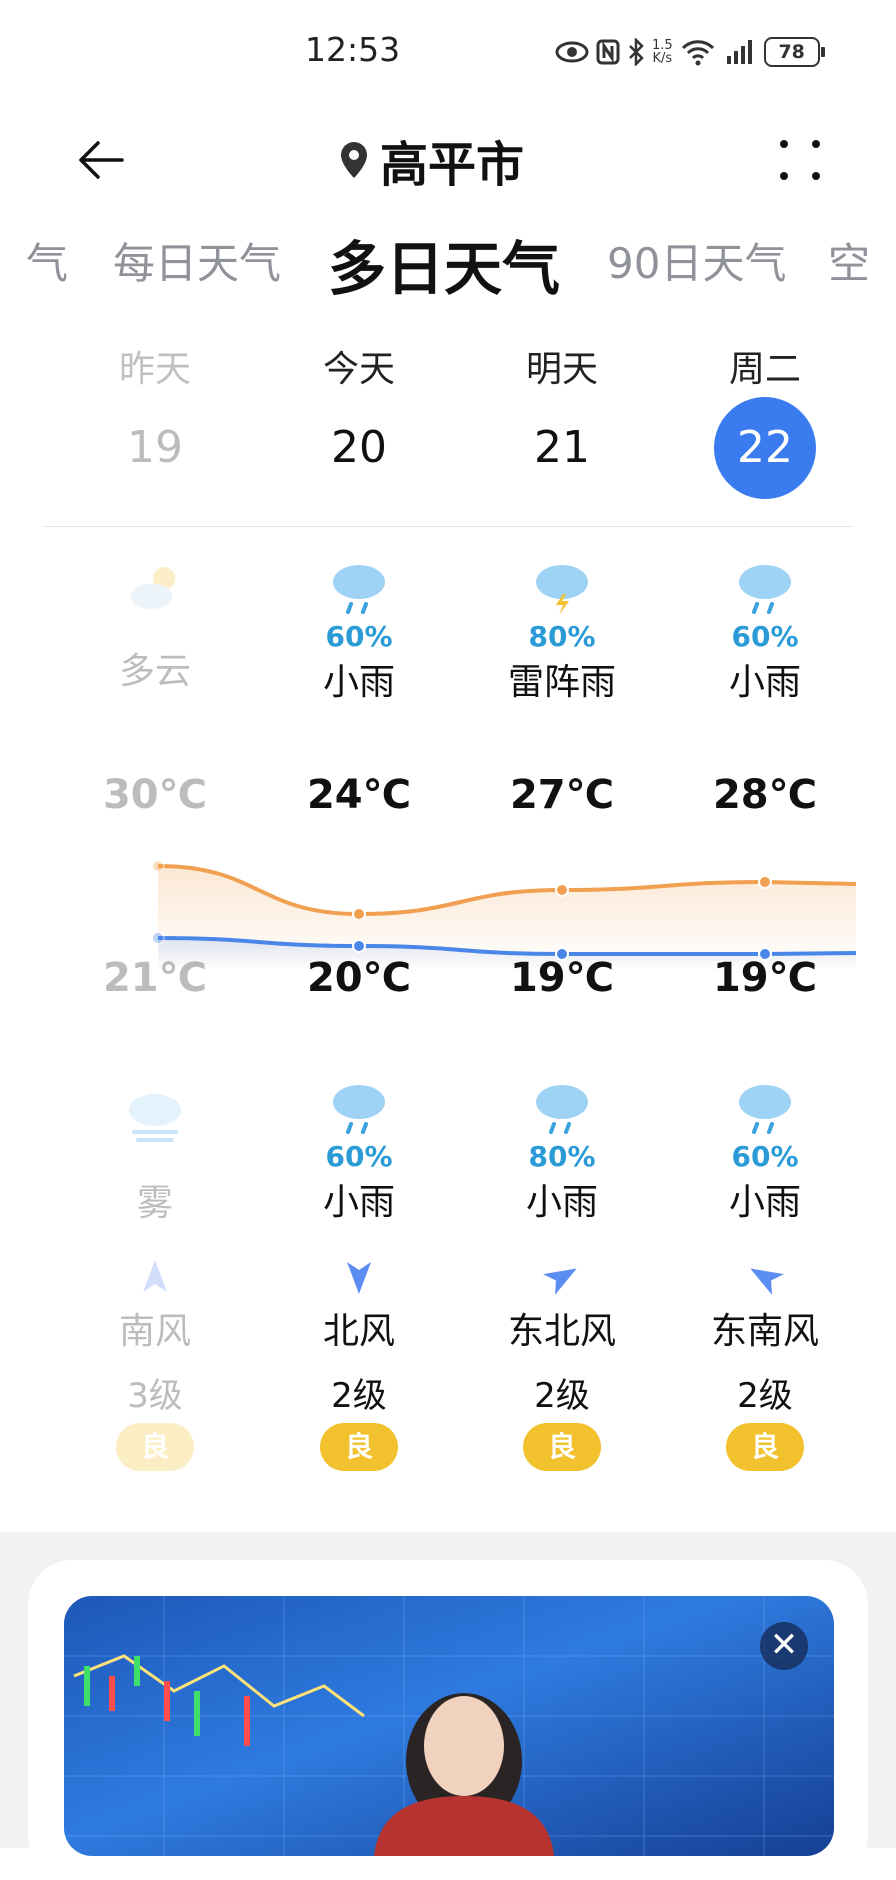  I want to click on wind-column: 北风 2级, so click(359, 1336).